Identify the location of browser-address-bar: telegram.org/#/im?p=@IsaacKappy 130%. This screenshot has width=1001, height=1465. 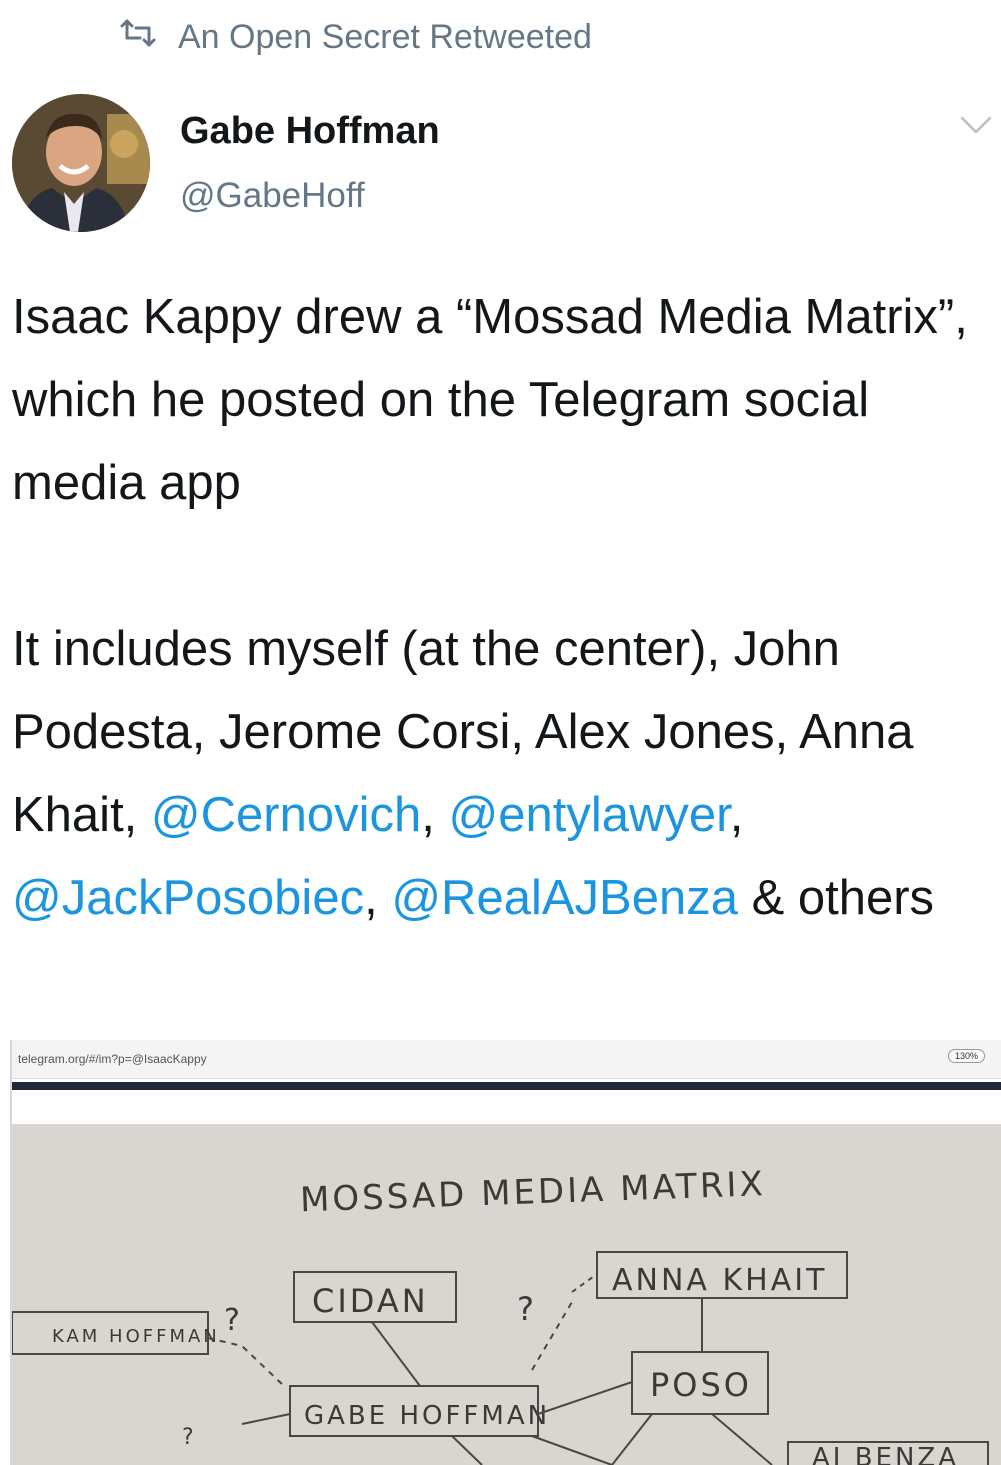
(506, 1059).